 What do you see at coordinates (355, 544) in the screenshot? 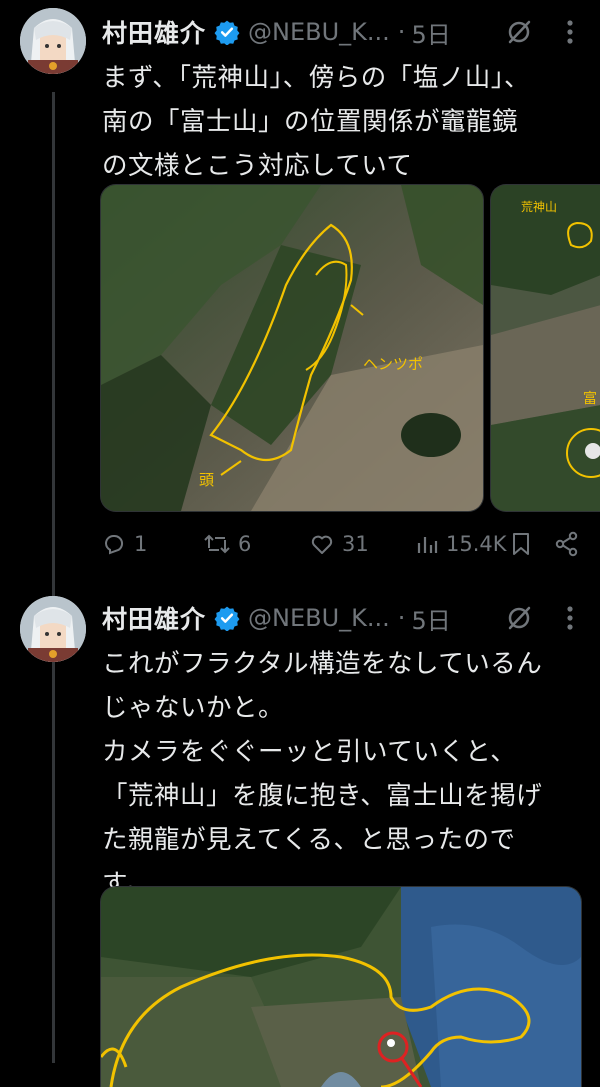
I see `like-count: 31` at bounding box center [355, 544].